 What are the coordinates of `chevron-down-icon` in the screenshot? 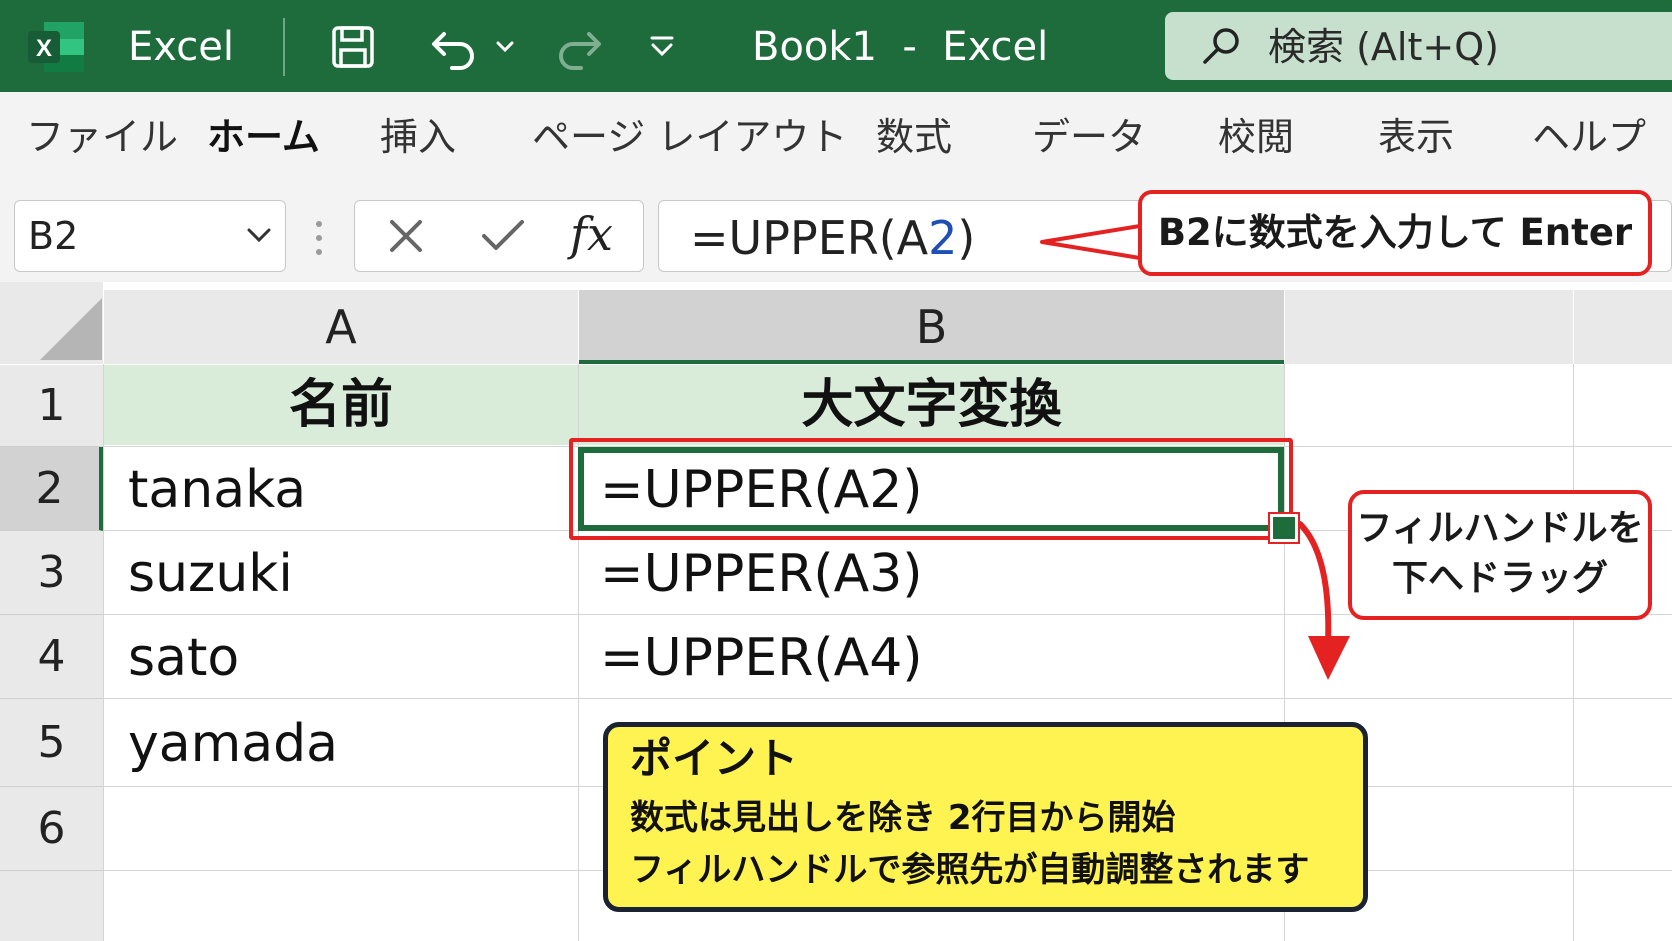 It's located at (259, 236).